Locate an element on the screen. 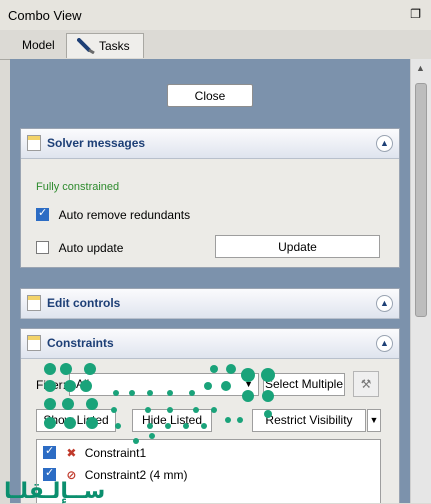 The image size is (431, 504). constraint1-label: Constraint1 is located at coordinates (115, 453).